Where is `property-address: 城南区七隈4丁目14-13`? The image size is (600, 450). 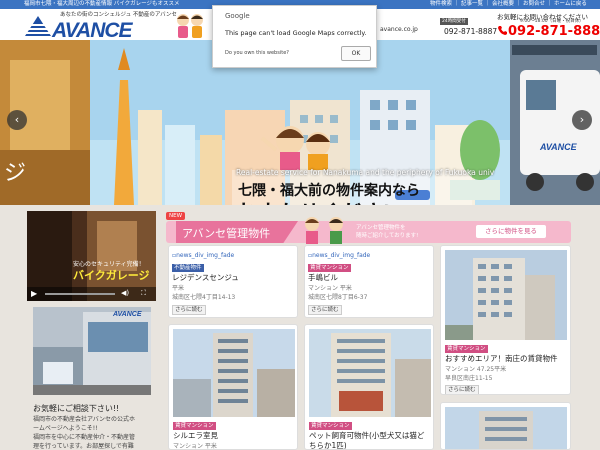 property-address: 城南区七隈4丁目14-13 is located at coordinates (204, 297).